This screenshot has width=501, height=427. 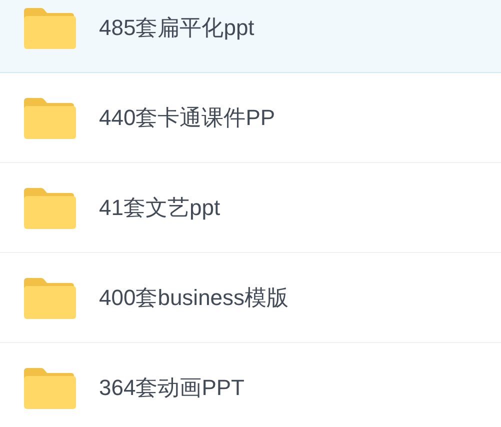 What do you see at coordinates (159, 208) in the screenshot?
I see `folder-name: 41套文艺ppt` at bounding box center [159, 208].